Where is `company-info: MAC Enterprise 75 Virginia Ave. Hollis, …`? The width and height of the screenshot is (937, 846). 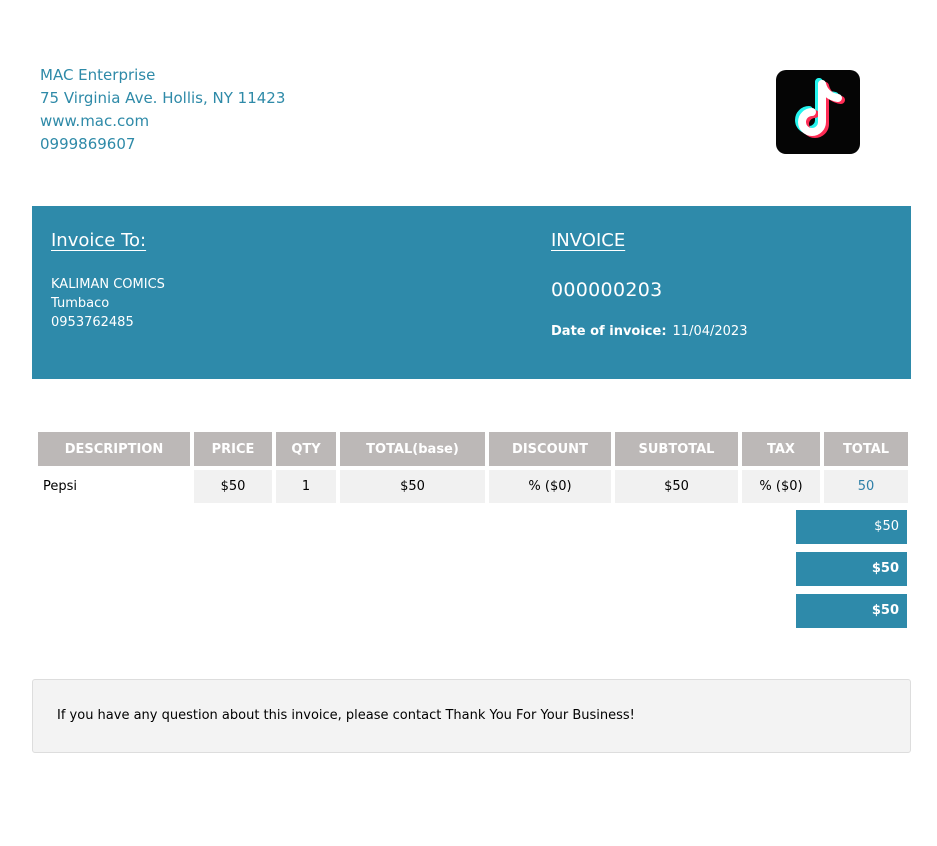
company-info: MAC Enterprise 75 Virginia Ave. Hollis, … is located at coordinates (162, 110).